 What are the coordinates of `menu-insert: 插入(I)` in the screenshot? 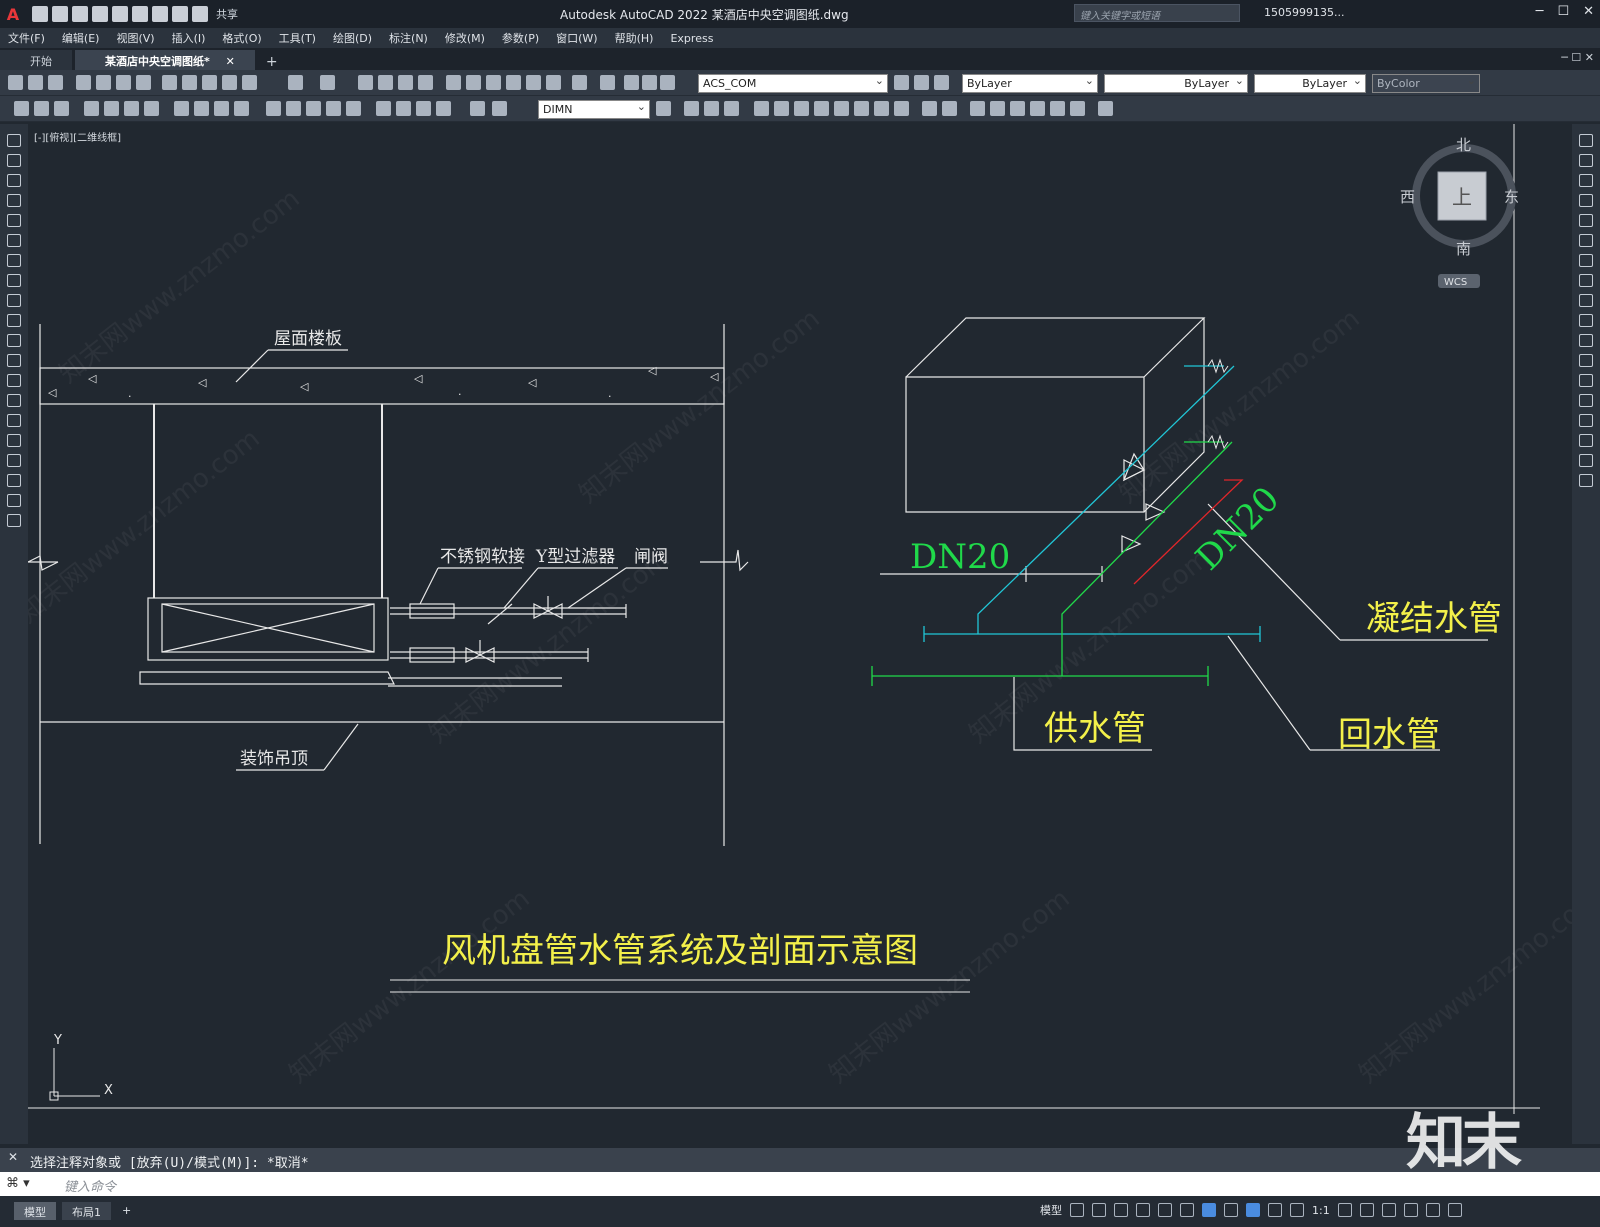 It's located at (189, 38).